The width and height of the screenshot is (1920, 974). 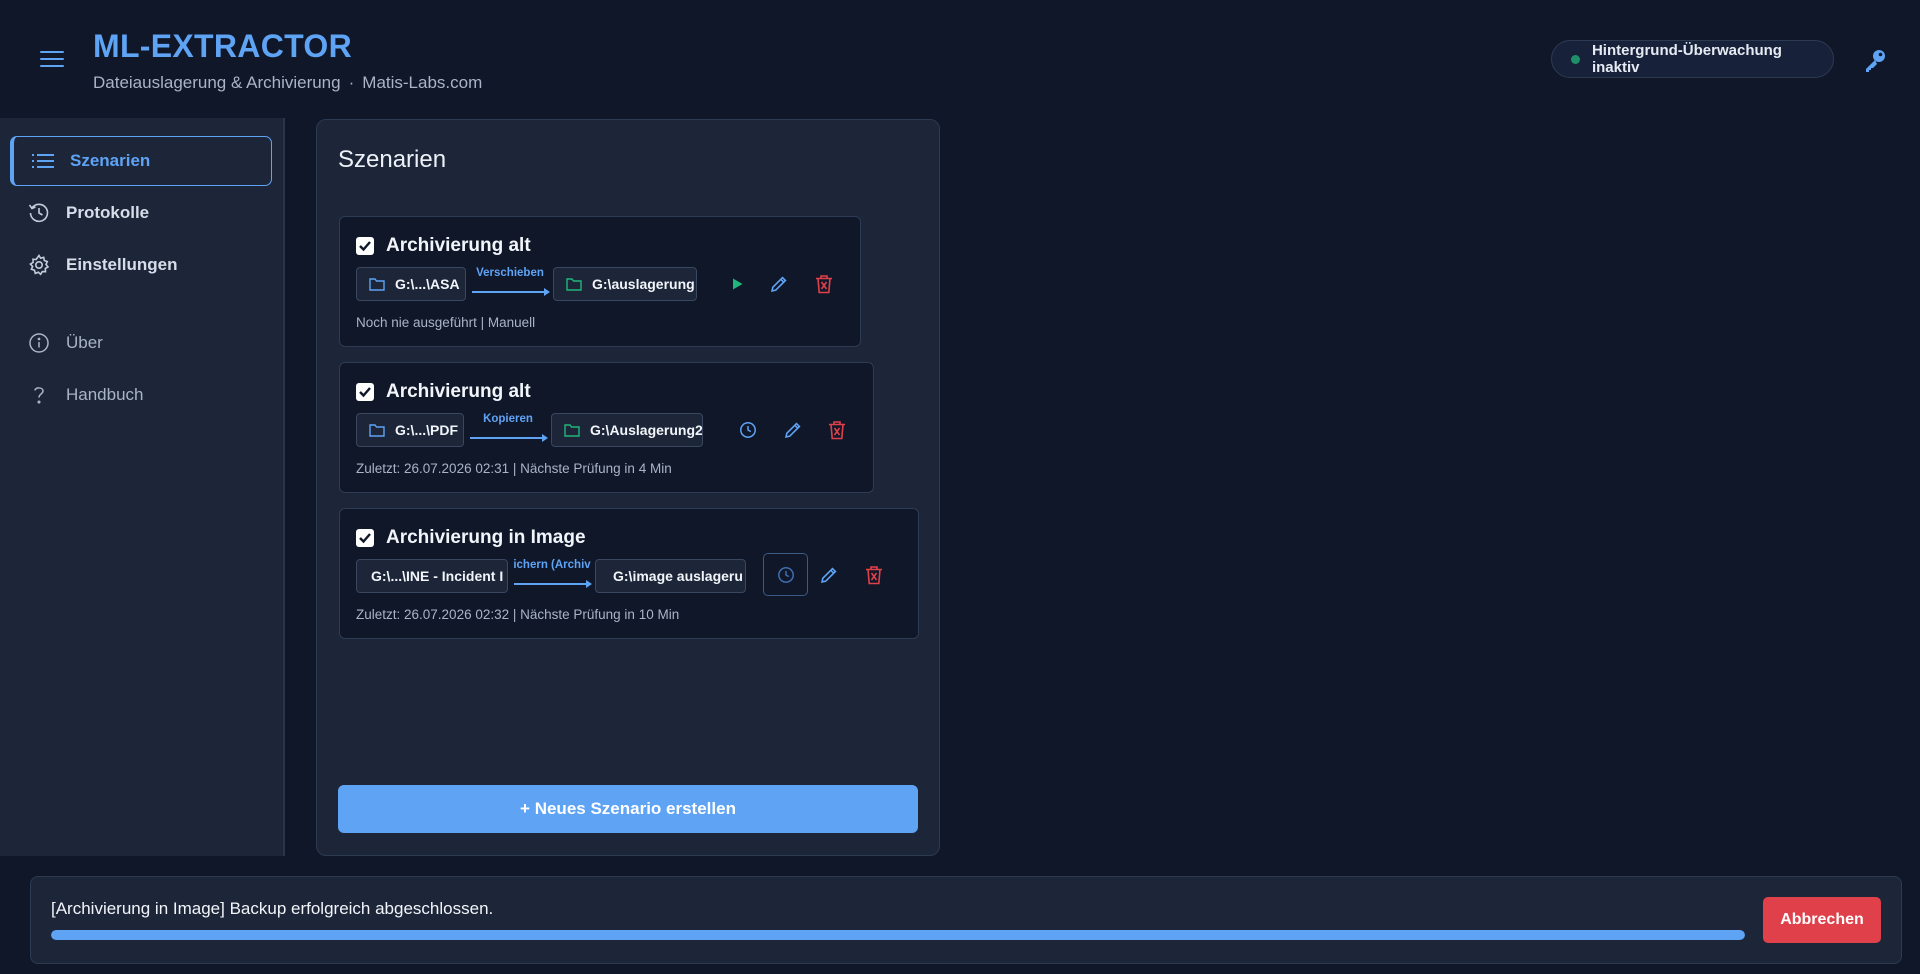 I want to click on action-label: Verschieben, so click(x=510, y=273).